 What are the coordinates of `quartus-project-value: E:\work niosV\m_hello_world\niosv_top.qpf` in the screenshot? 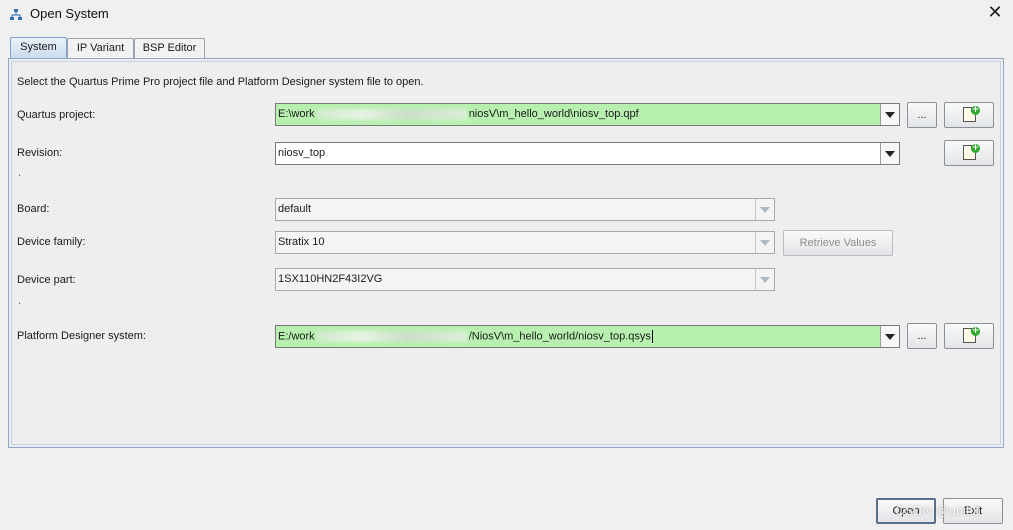 It's located at (458, 114).